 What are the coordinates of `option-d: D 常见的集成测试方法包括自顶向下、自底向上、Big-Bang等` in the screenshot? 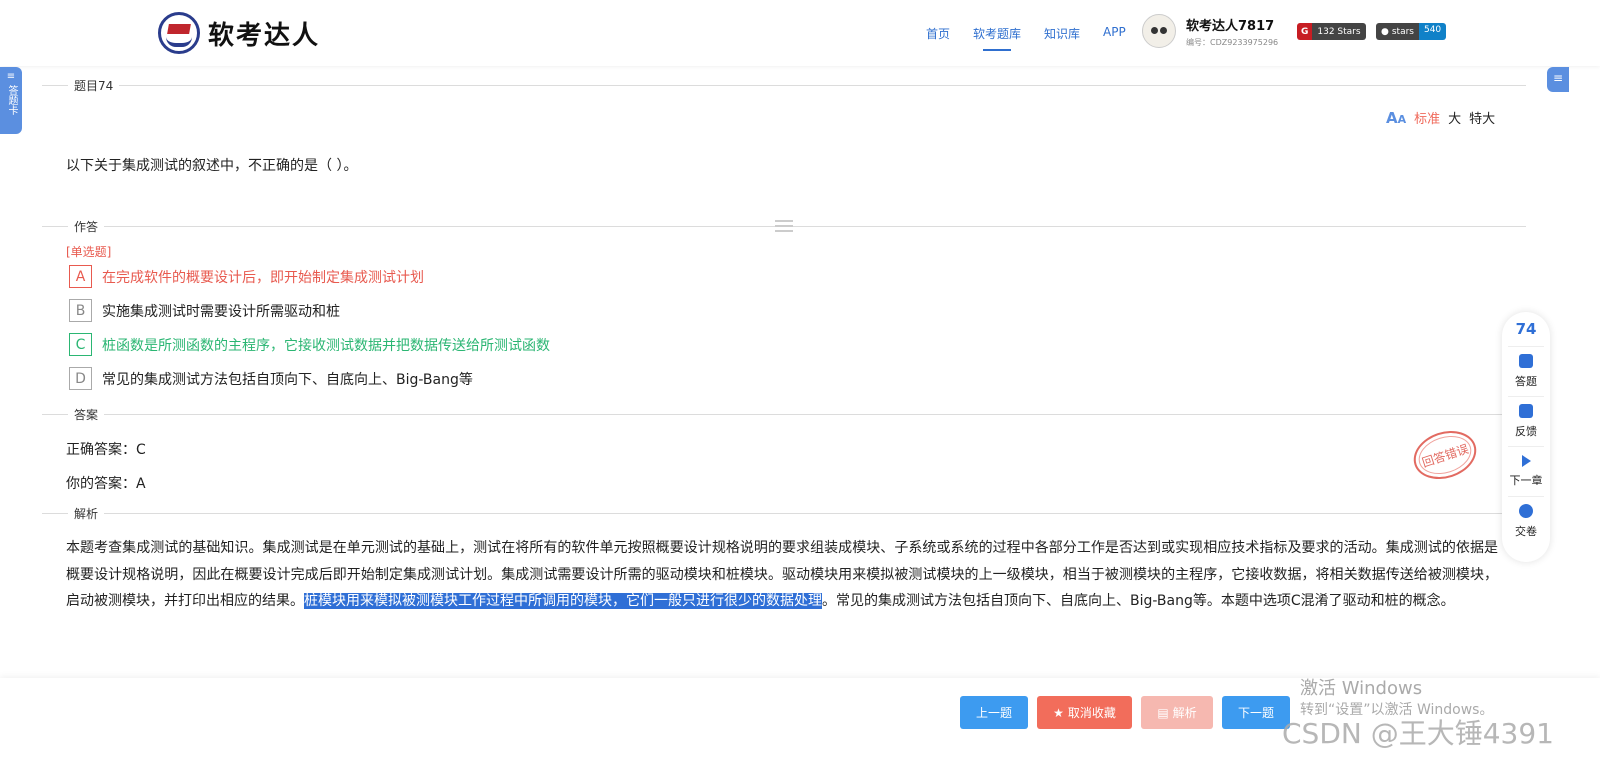 It's located at (271, 378).